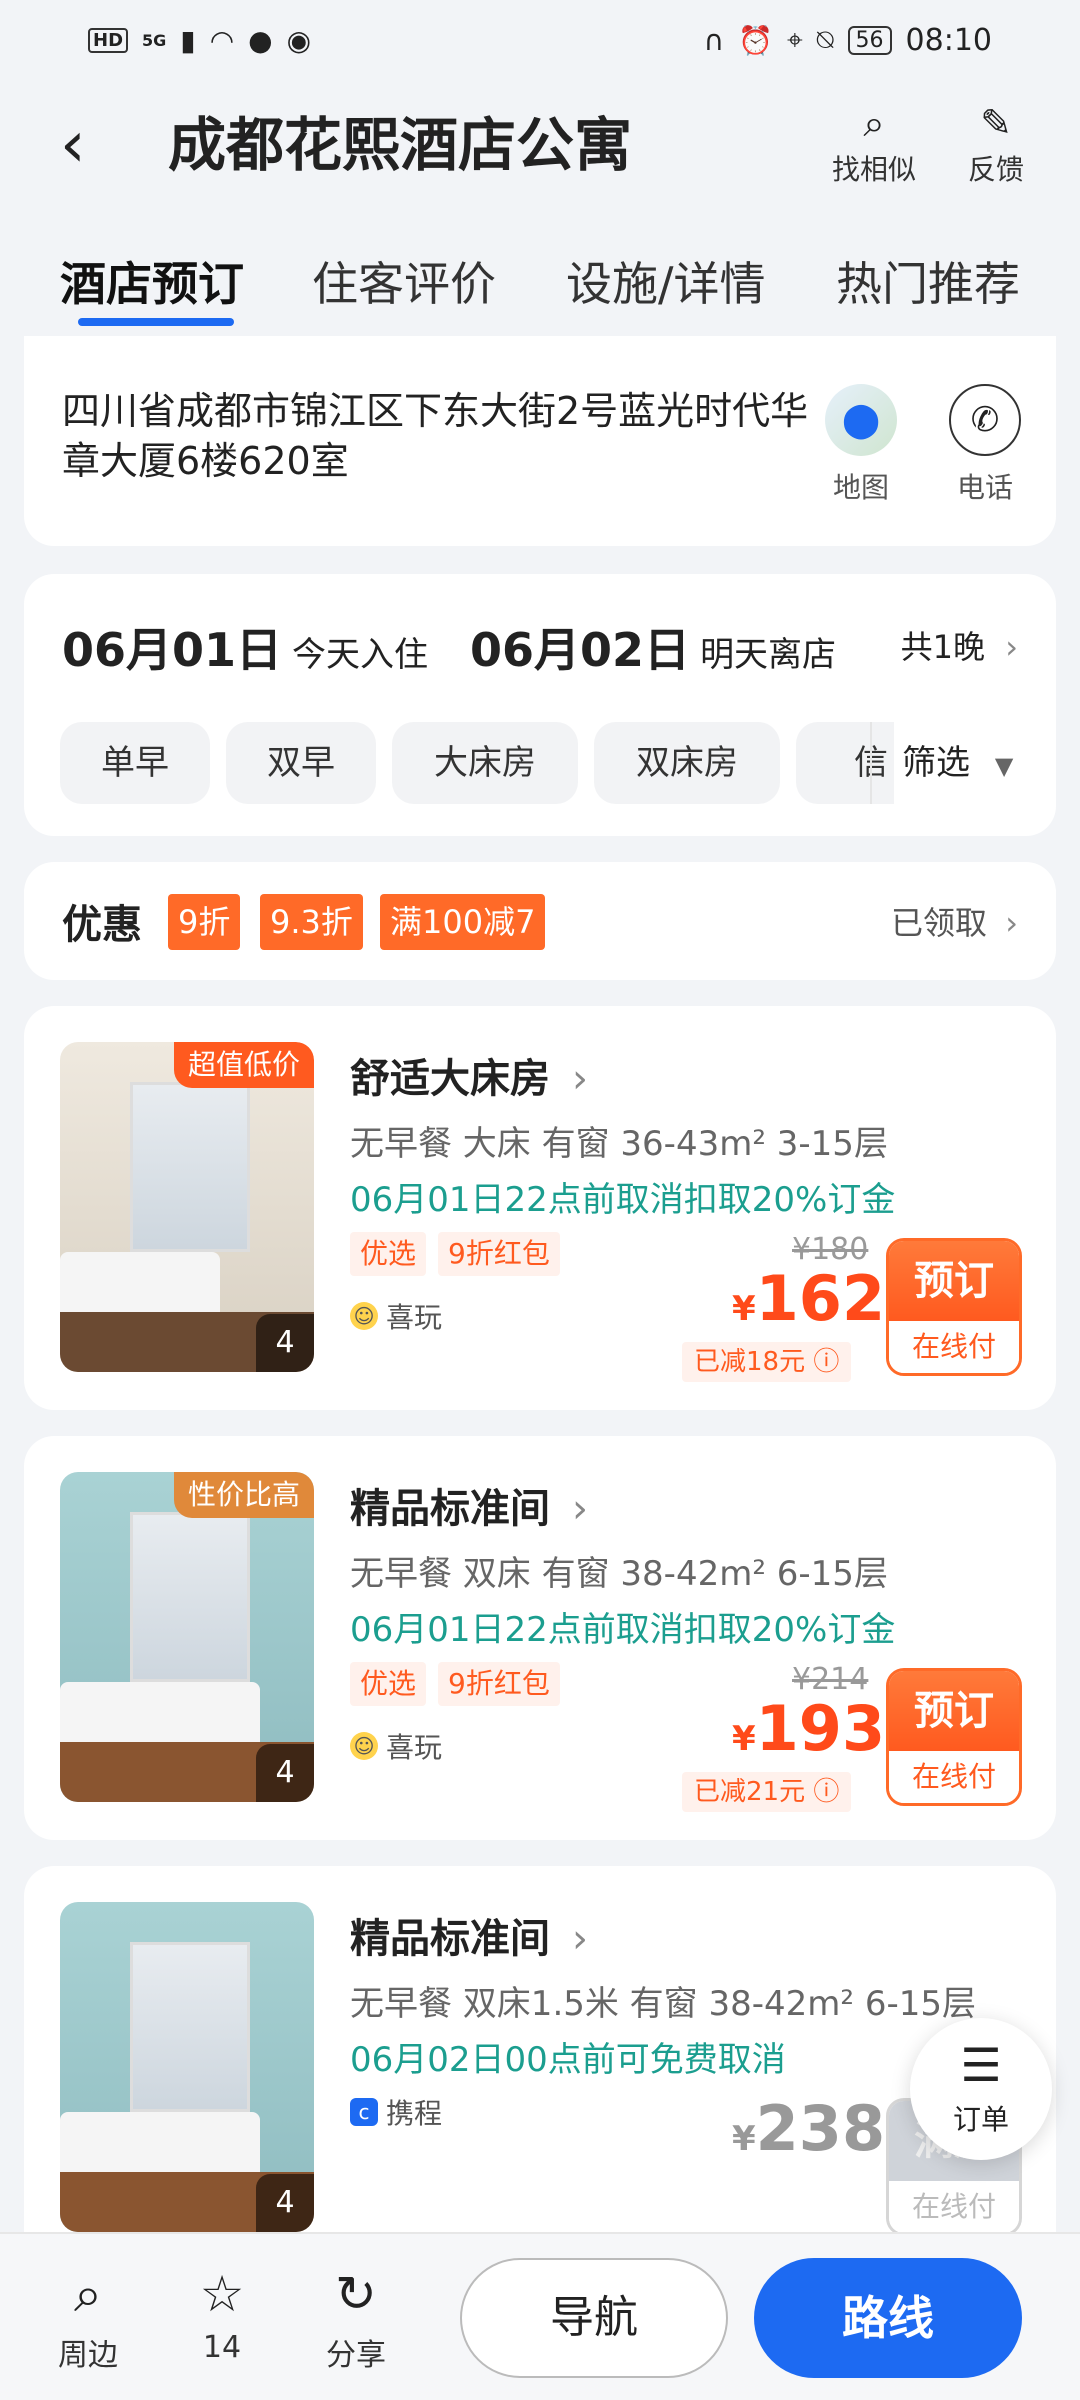 This screenshot has height=2400, width=1080. What do you see at coordinates (172, 650) in the screenshot?
I see `checkin-date: 06月01日` at bounding box center [172, 650].